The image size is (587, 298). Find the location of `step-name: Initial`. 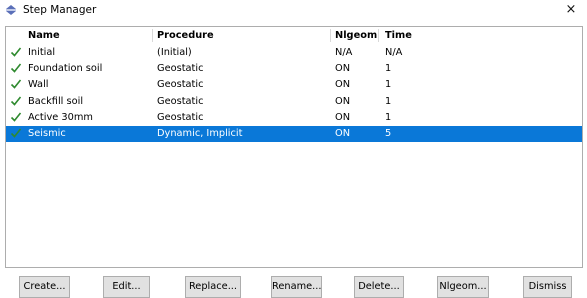

step-name: Initial is located at coordinates (42, 52).